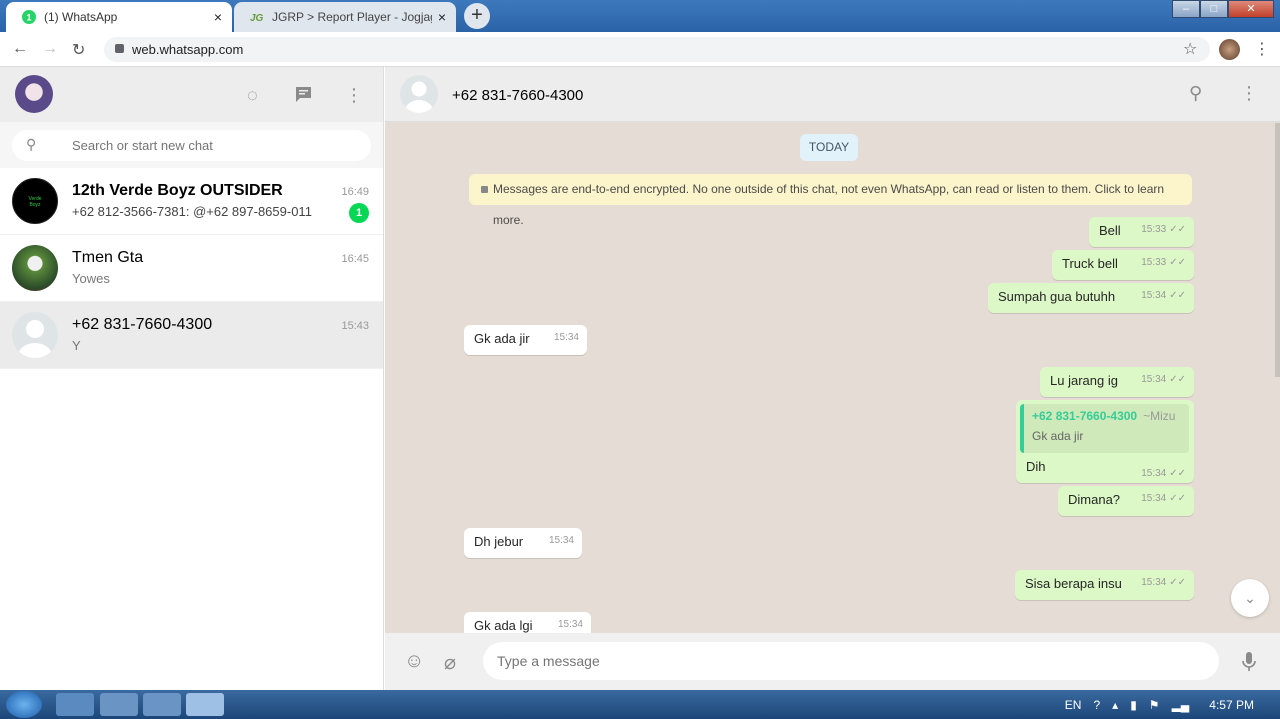 The height and width of the screenshot is (719, 1280). Describe the element at coordinates (1085, 416) in the screenshot. I see `quote-author: +62 831-7660-4300` at that location.